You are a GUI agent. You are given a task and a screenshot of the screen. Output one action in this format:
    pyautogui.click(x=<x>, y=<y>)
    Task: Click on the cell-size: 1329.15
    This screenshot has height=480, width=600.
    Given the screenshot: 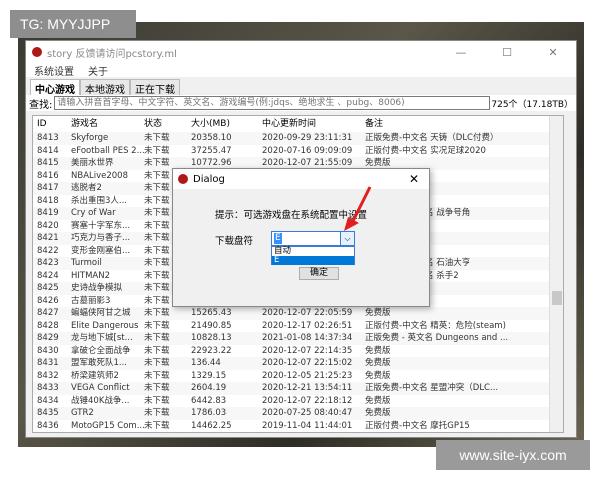 What is the action you would take?
    pyautogui.click(x=209, y=375)
    